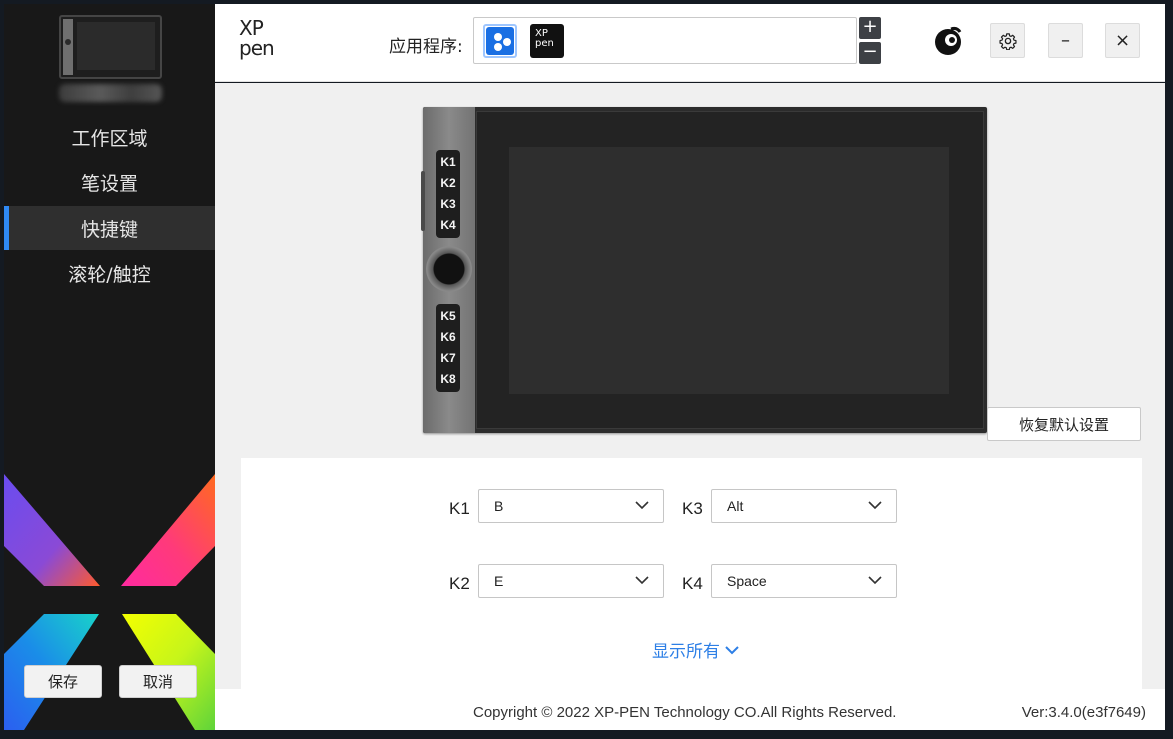  I want to click on k3-label: K3, so click(692, 508).